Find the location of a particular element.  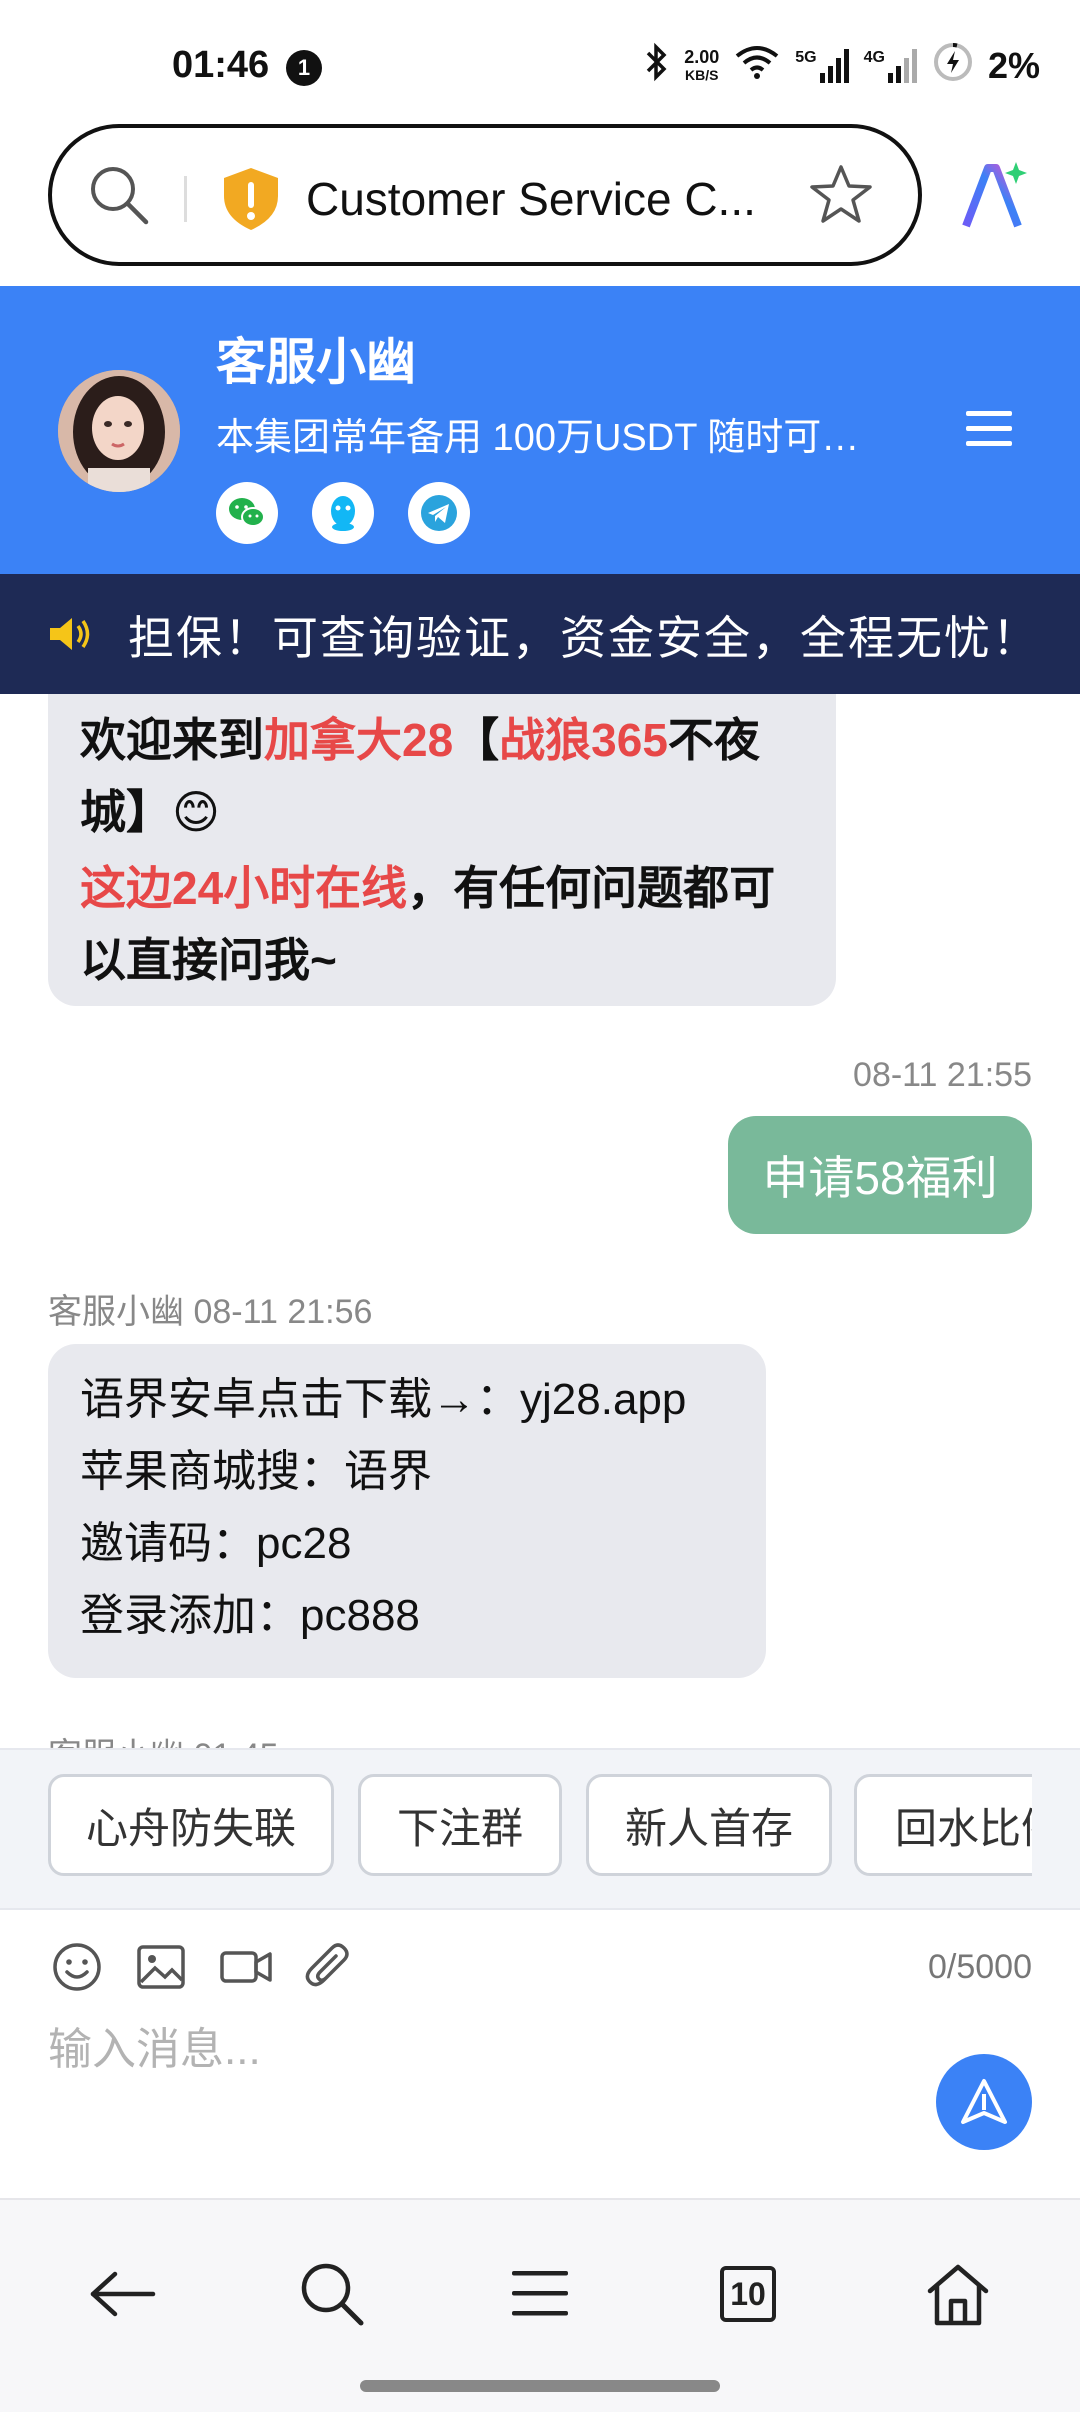

signal-4g-icon: 4G is located at coordinates (891, 66).